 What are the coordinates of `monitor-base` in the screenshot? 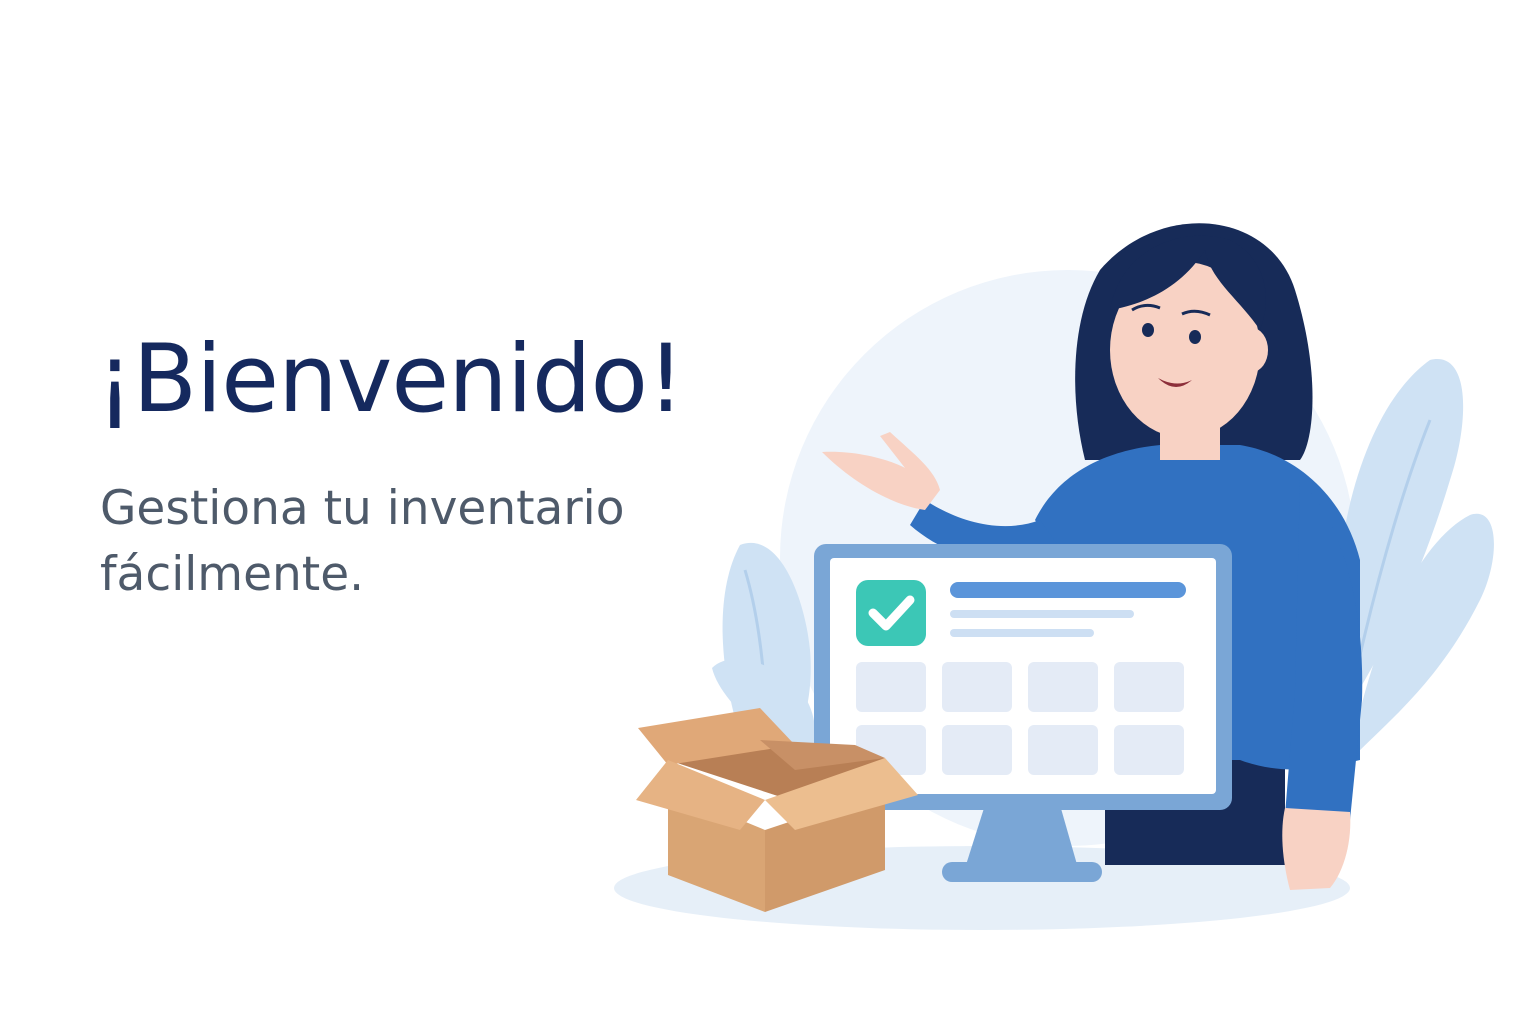 It's located at (1022, 872).